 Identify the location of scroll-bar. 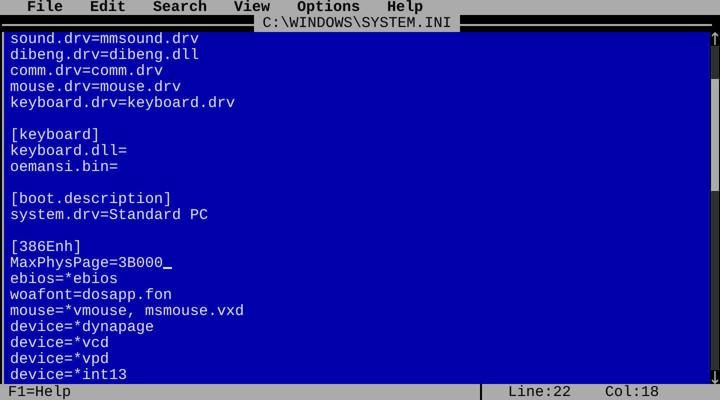
(715, 208).